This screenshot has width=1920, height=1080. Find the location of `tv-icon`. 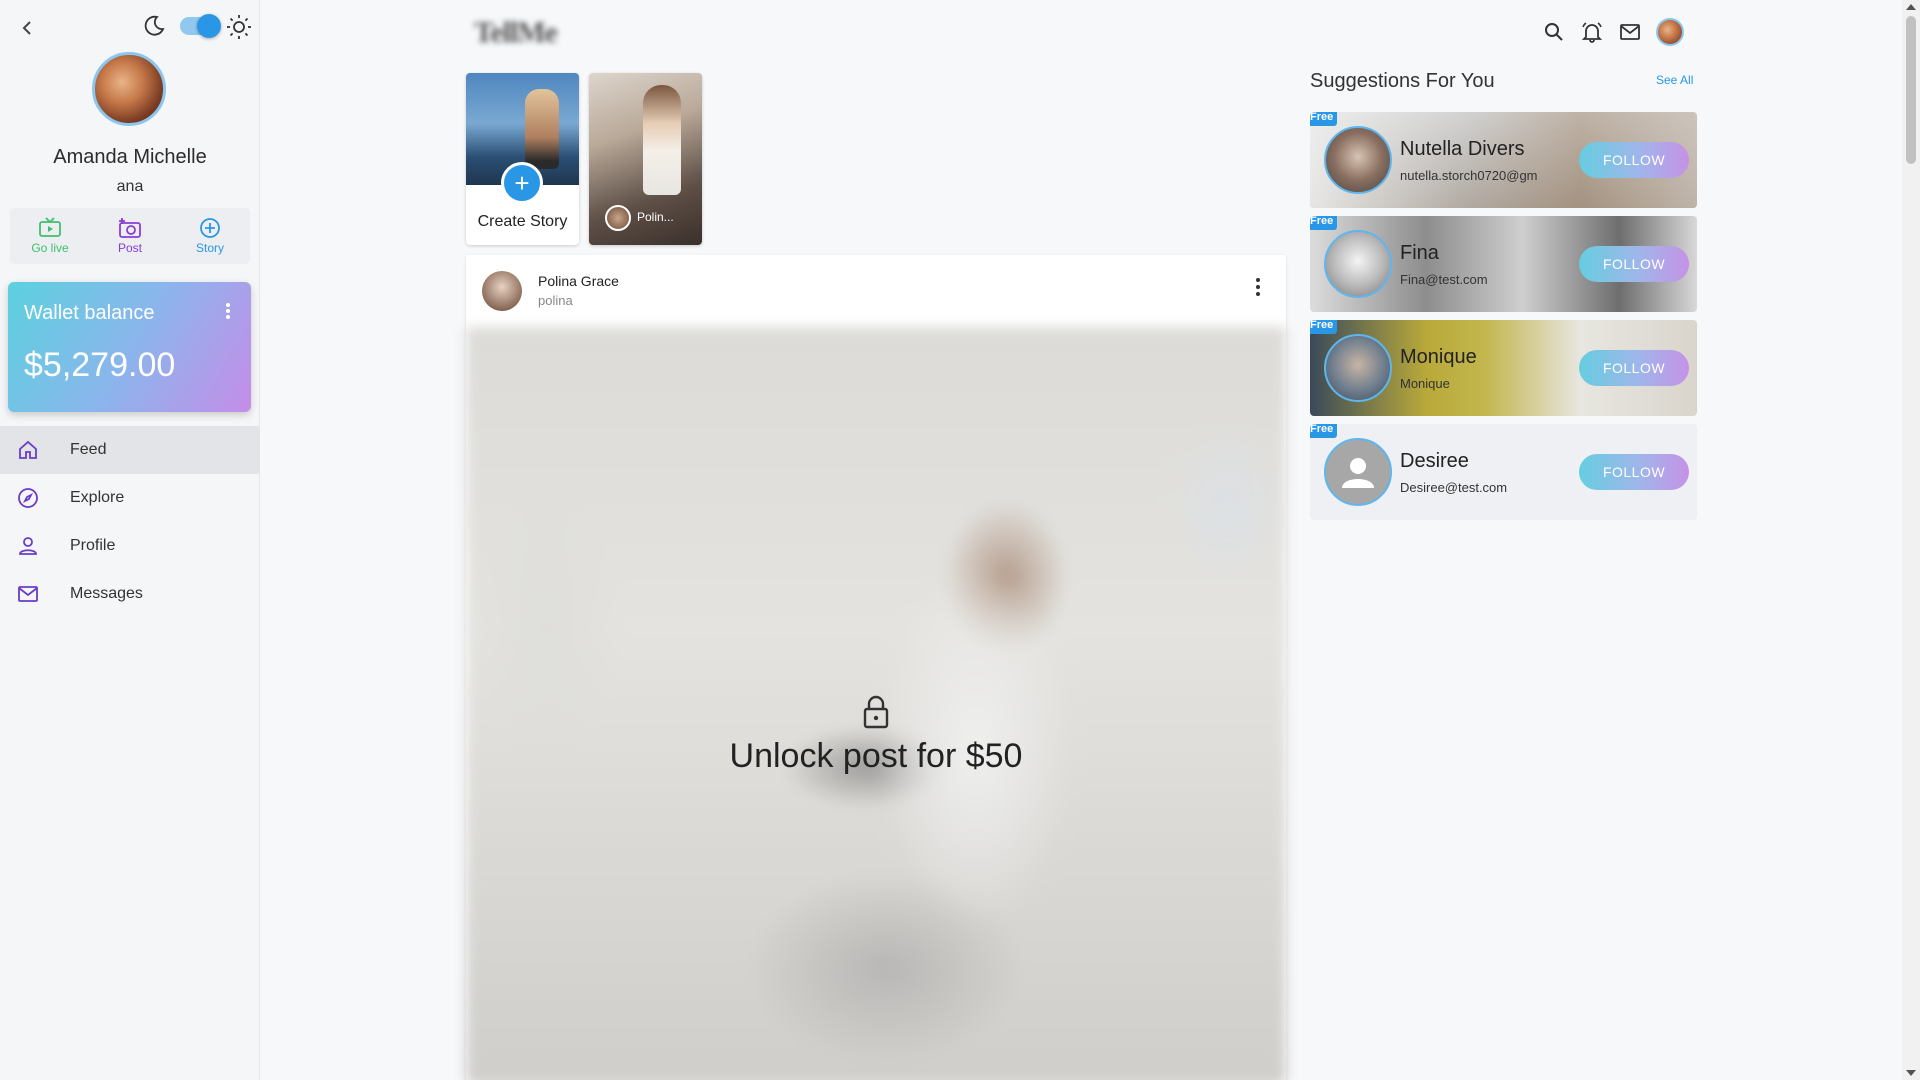

tv-icon is located at coordinates (50, 227).